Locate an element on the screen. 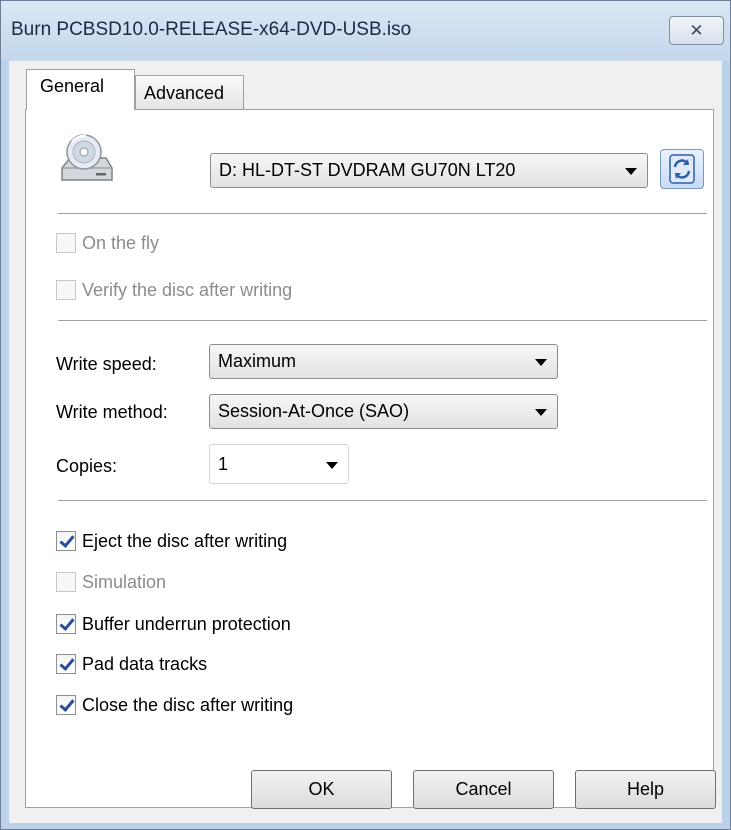 Image resolution: width=731 pixels, height=830 pixels. on-the-fly-checkbox: On the fly is located at coordinates (107, 243).